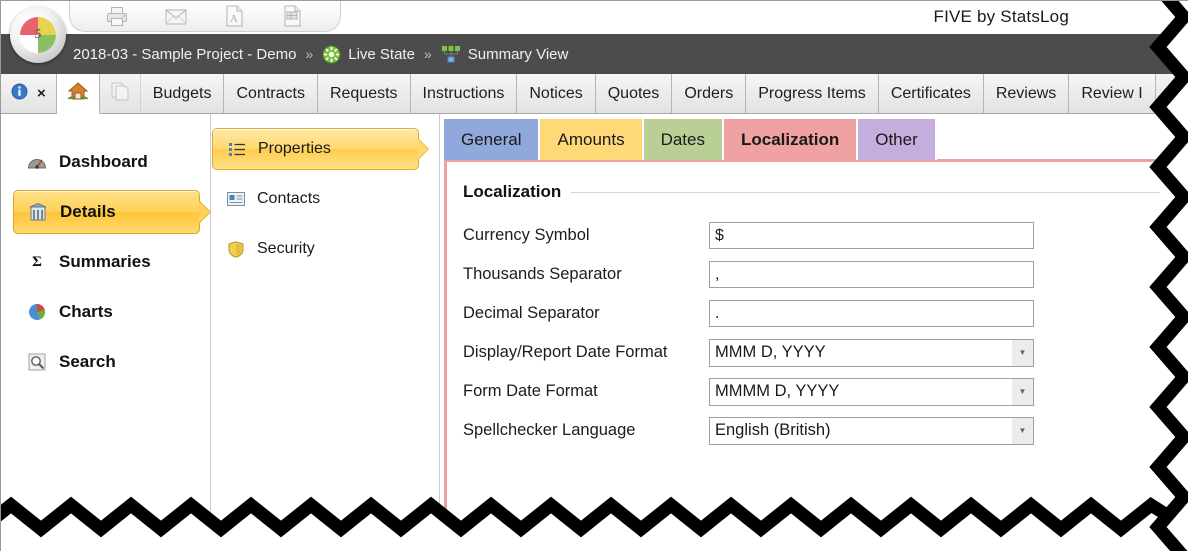  What do you see at coordinates (29, 93) in the screenshot?
I see `tab-info-close: ×` at bounding box center [29, 93].